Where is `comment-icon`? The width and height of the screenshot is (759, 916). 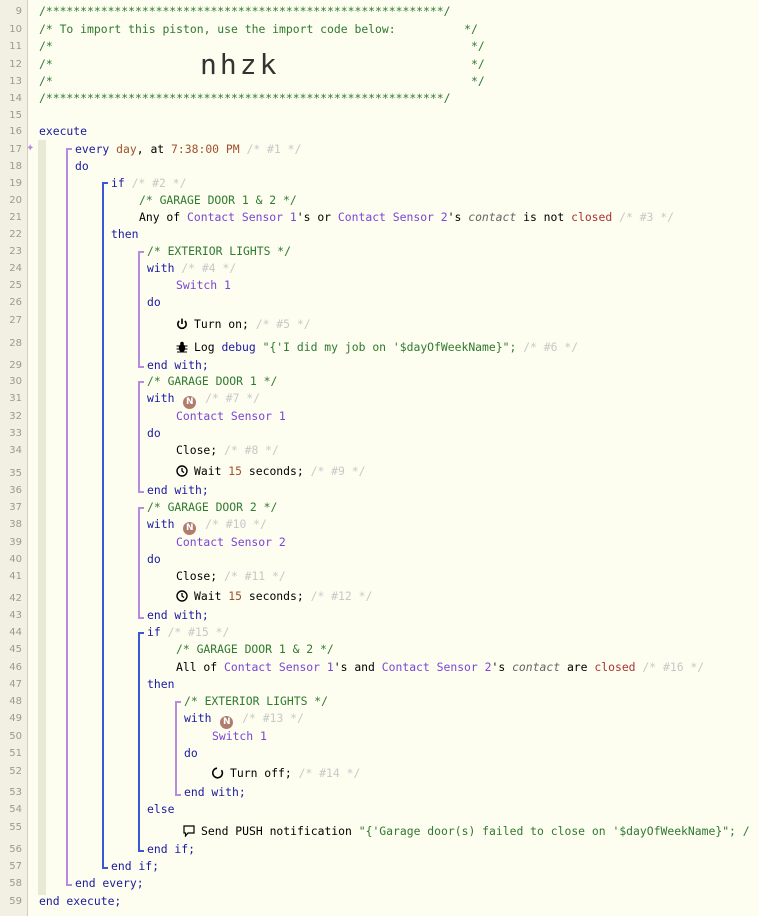 comment-icon is located at coordinates (189, 831).